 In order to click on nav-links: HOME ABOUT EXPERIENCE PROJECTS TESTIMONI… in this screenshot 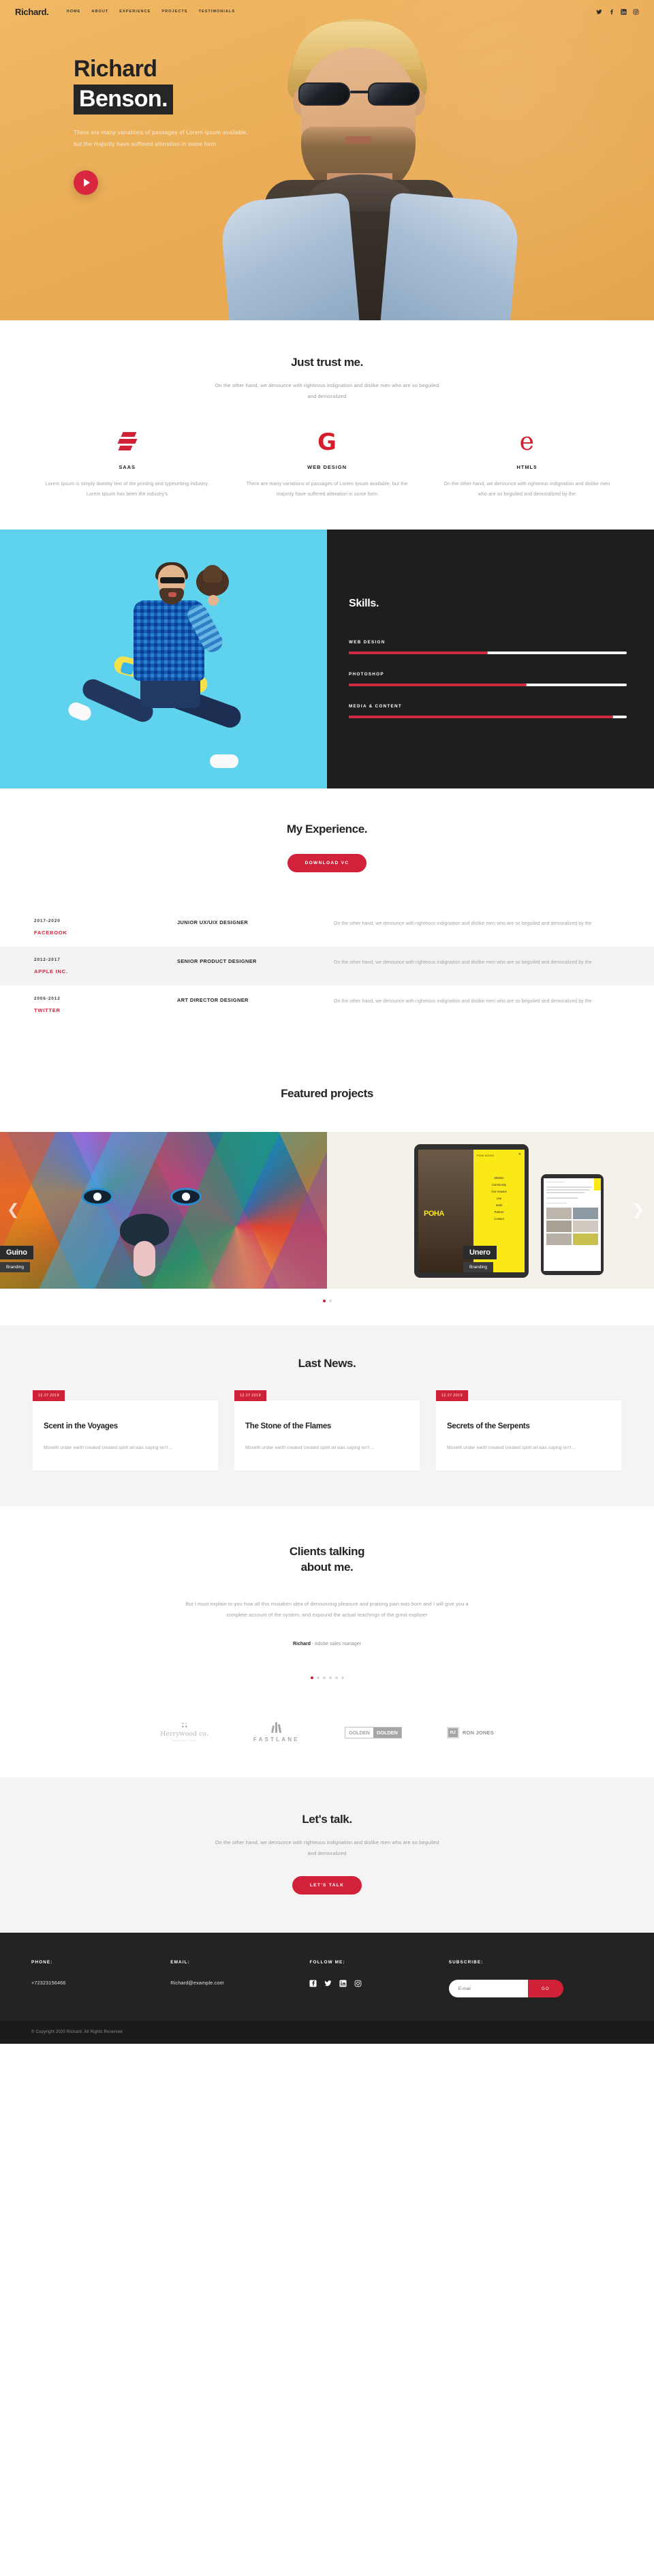, I will do `click(152, 12)`.